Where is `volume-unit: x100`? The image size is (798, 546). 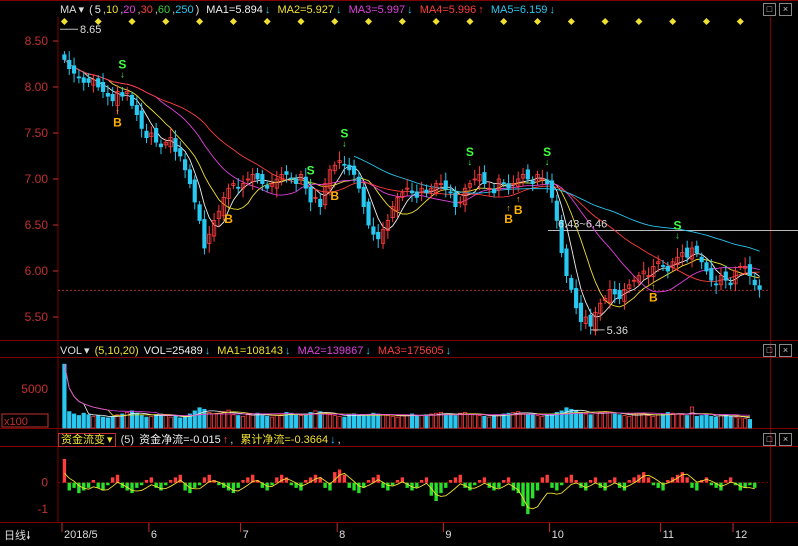 volume-unit: x100 is located at coordinates (16, 422).